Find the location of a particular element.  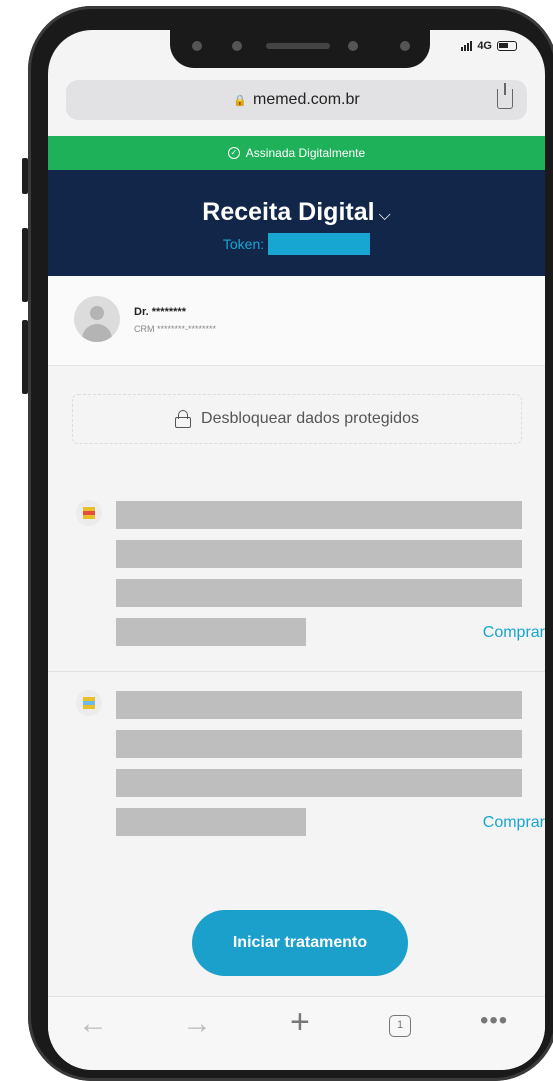

share-icon is located at coordinates (505, 96).